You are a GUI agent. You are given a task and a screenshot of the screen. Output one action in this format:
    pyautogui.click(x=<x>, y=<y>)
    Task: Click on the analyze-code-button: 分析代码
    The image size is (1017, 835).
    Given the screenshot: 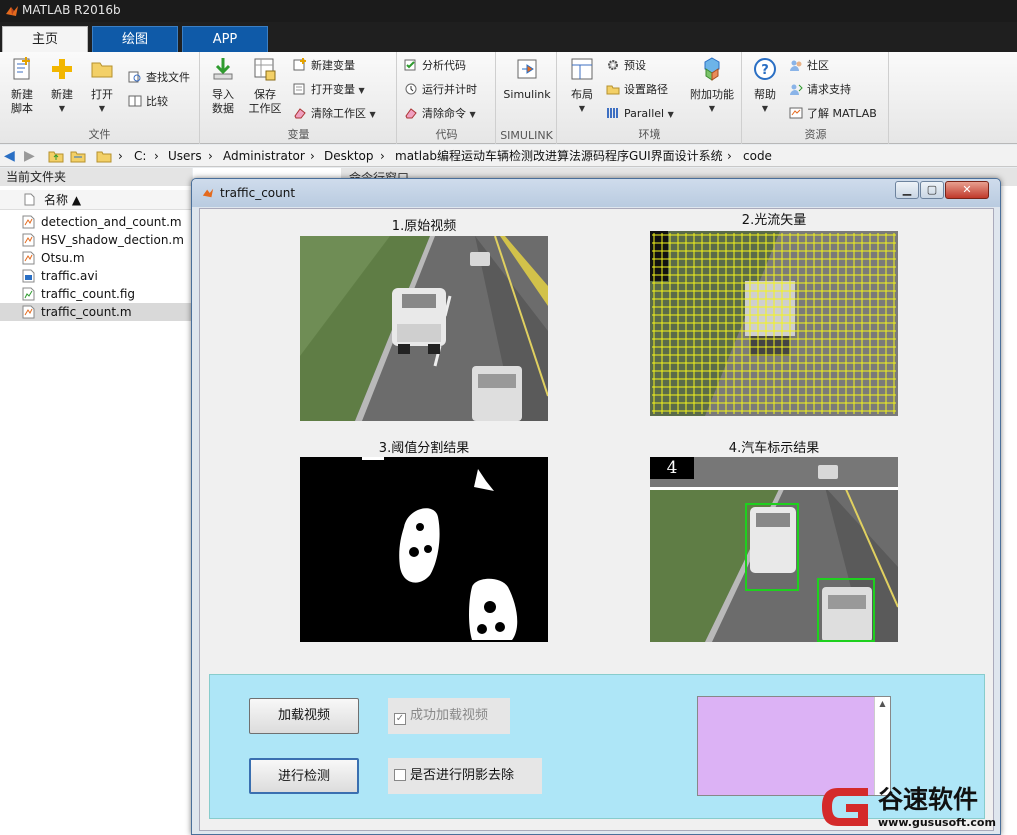 What is the action you would take?
    pyautogui.click(x=435, y=66)
    